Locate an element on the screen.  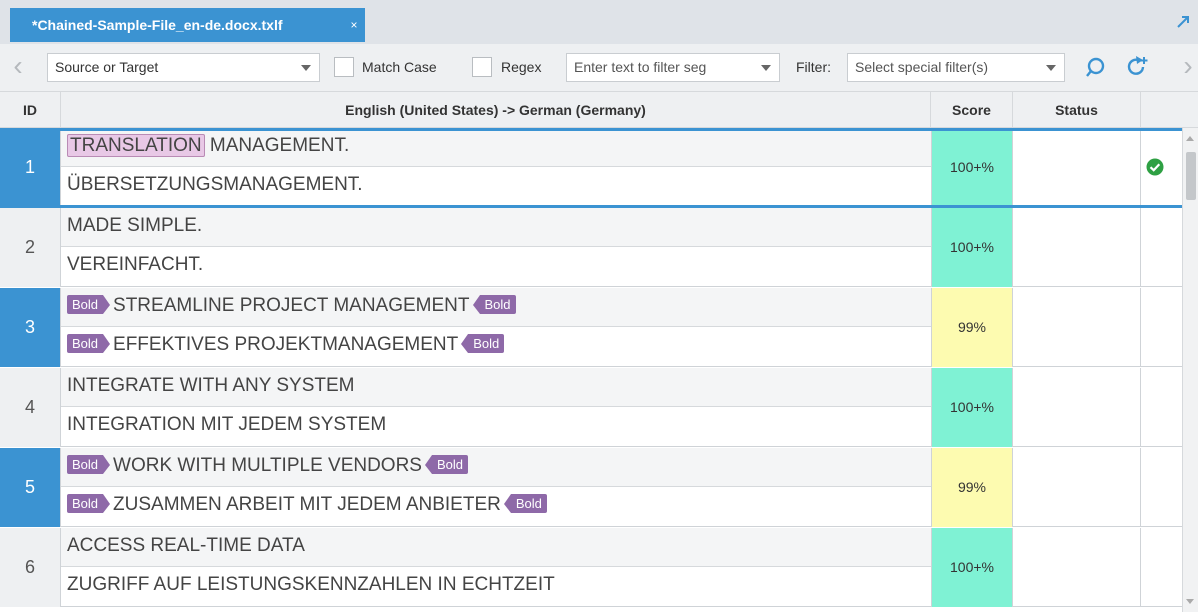
source-text: ACCESS REAL-TIME DATA is located at coordinates (186, 545).